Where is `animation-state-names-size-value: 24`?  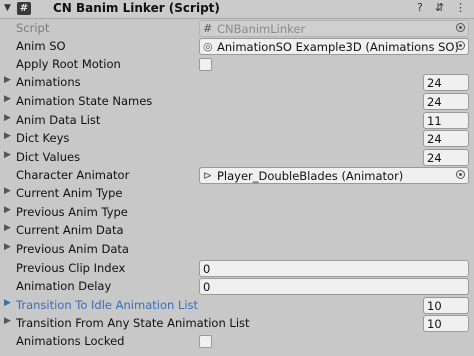
animation-state-names-size-value: 24 is located at coordinates (434, 102).